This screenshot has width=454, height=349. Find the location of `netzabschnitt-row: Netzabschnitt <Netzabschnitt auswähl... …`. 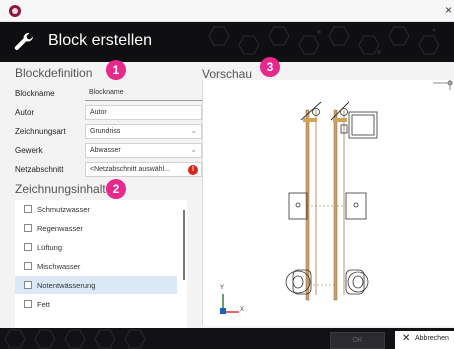

netzabschnitt-row: Netzabschnitt <Netzabschnitt auswähl... … is located at coordinates (108, 170).